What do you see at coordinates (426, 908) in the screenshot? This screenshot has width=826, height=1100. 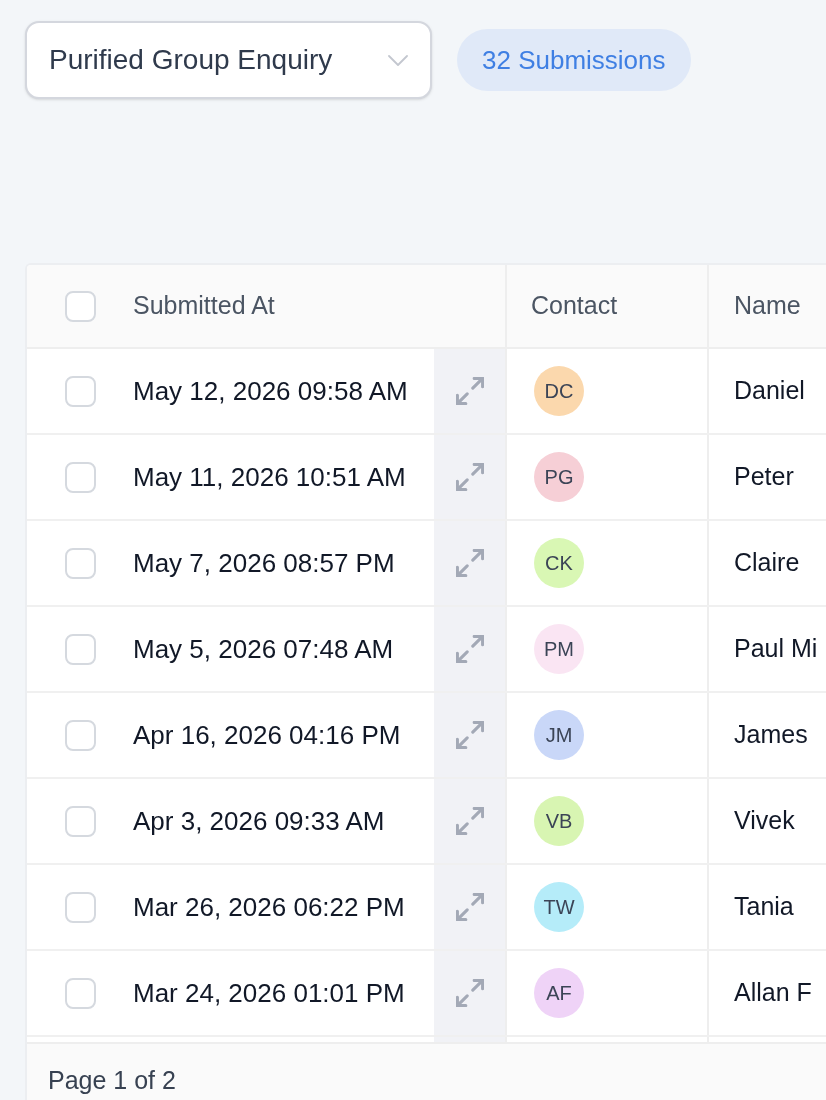 I see `table-row: Mar 26, 2026 06:22 PM TW Tania` at bounding box center [426, 908].